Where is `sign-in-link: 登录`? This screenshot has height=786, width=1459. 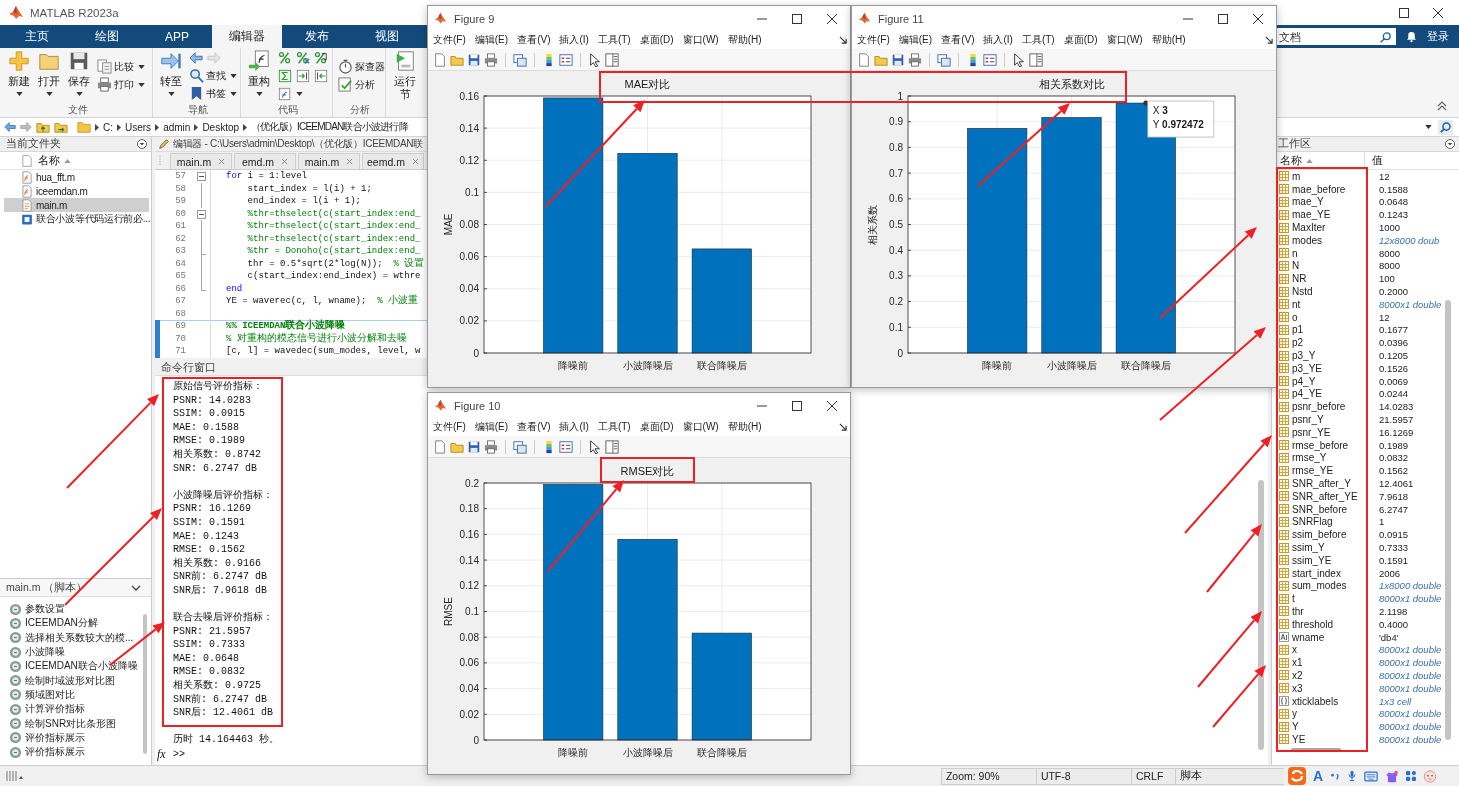
sign-in-link: 登录 is located at coordinates (1438, 36).